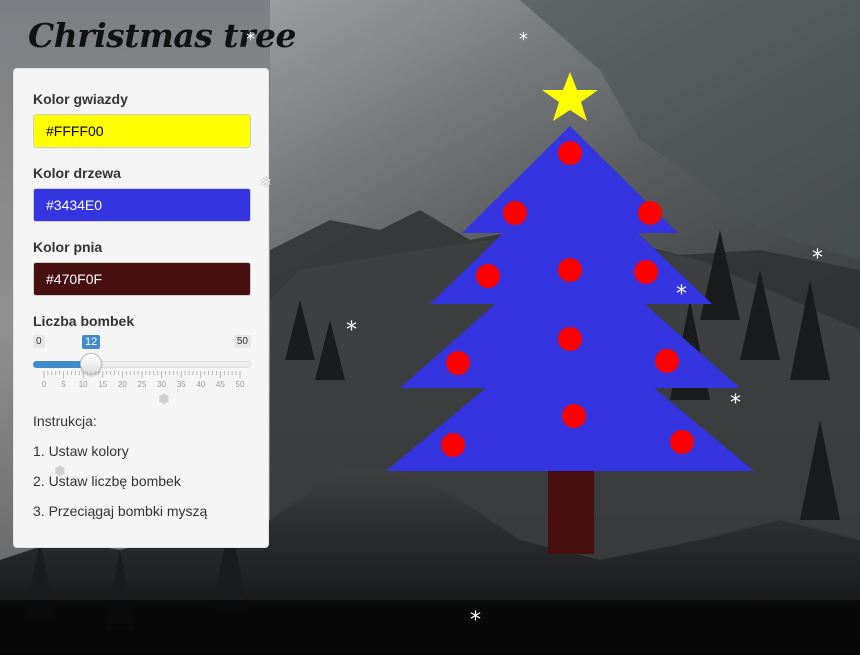 The image size is (860, 655). I want to click on tree-color-label: Kolor drzewa, so click(77, 173).